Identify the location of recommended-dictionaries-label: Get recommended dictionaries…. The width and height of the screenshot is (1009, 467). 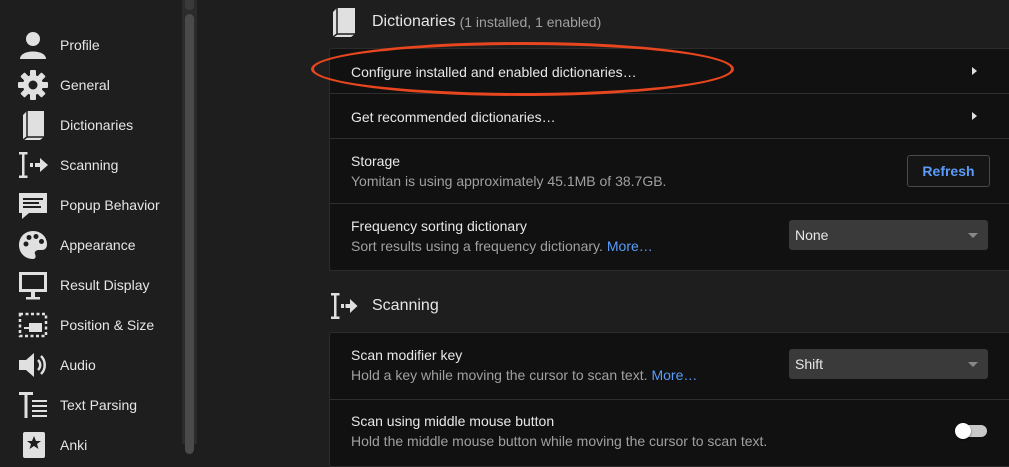
(453, 117).